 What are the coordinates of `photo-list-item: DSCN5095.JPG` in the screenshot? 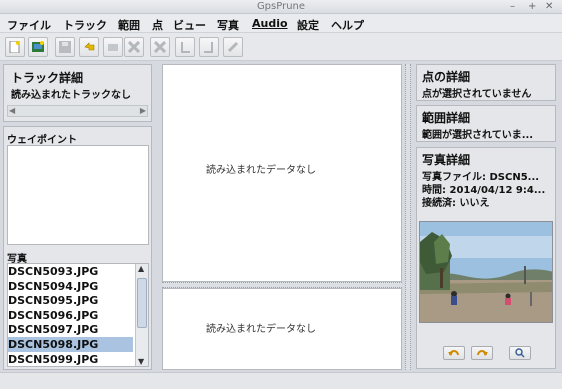 It's located at (70, 300).